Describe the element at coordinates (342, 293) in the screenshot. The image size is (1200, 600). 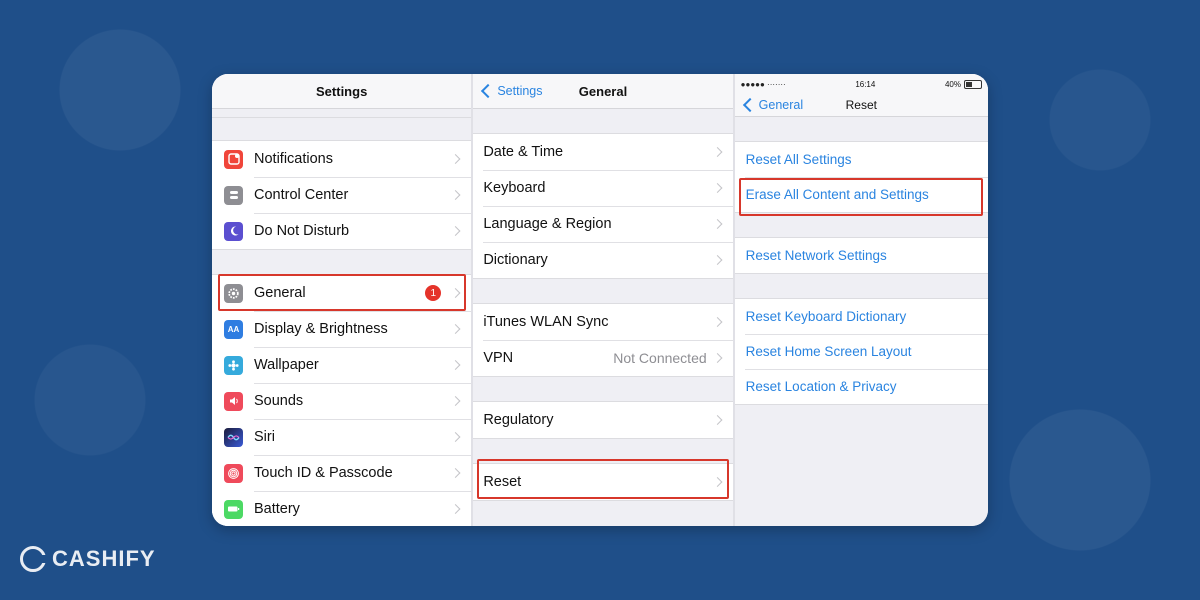
I see `sidebar-item-general: General 1` at that location.